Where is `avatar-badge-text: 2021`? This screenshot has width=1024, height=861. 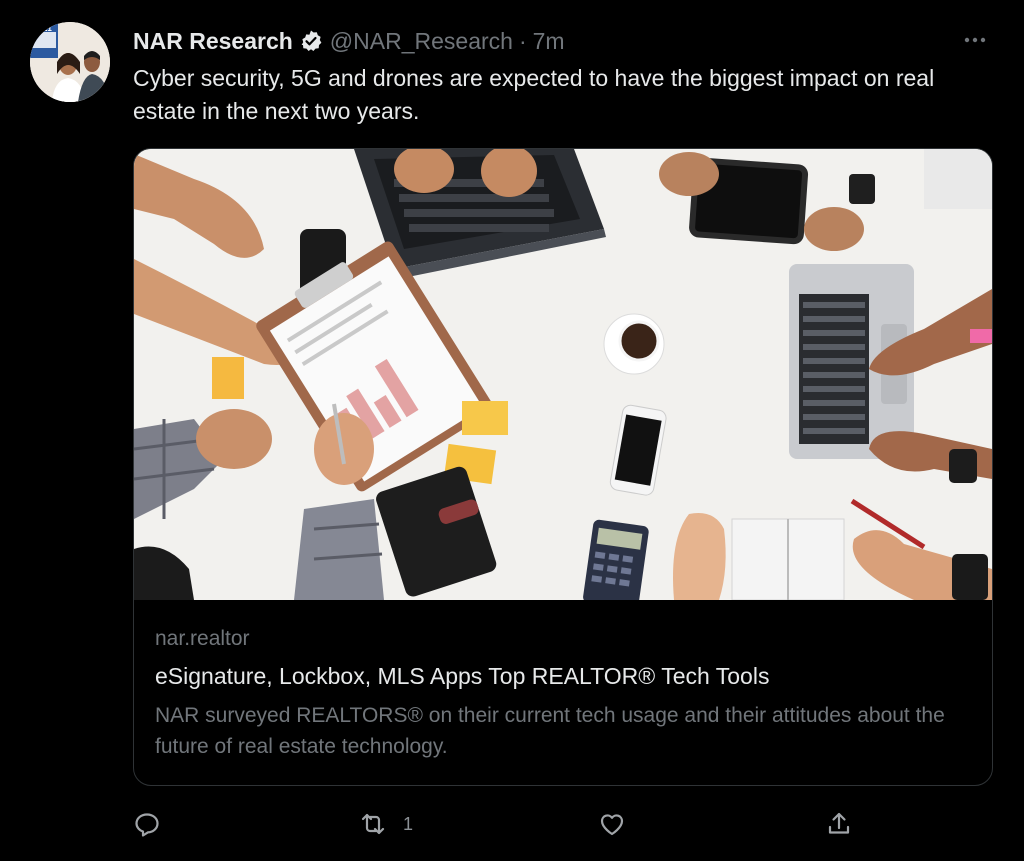
avatar-badge-text: 2021 is located at coordinates (43, 28).